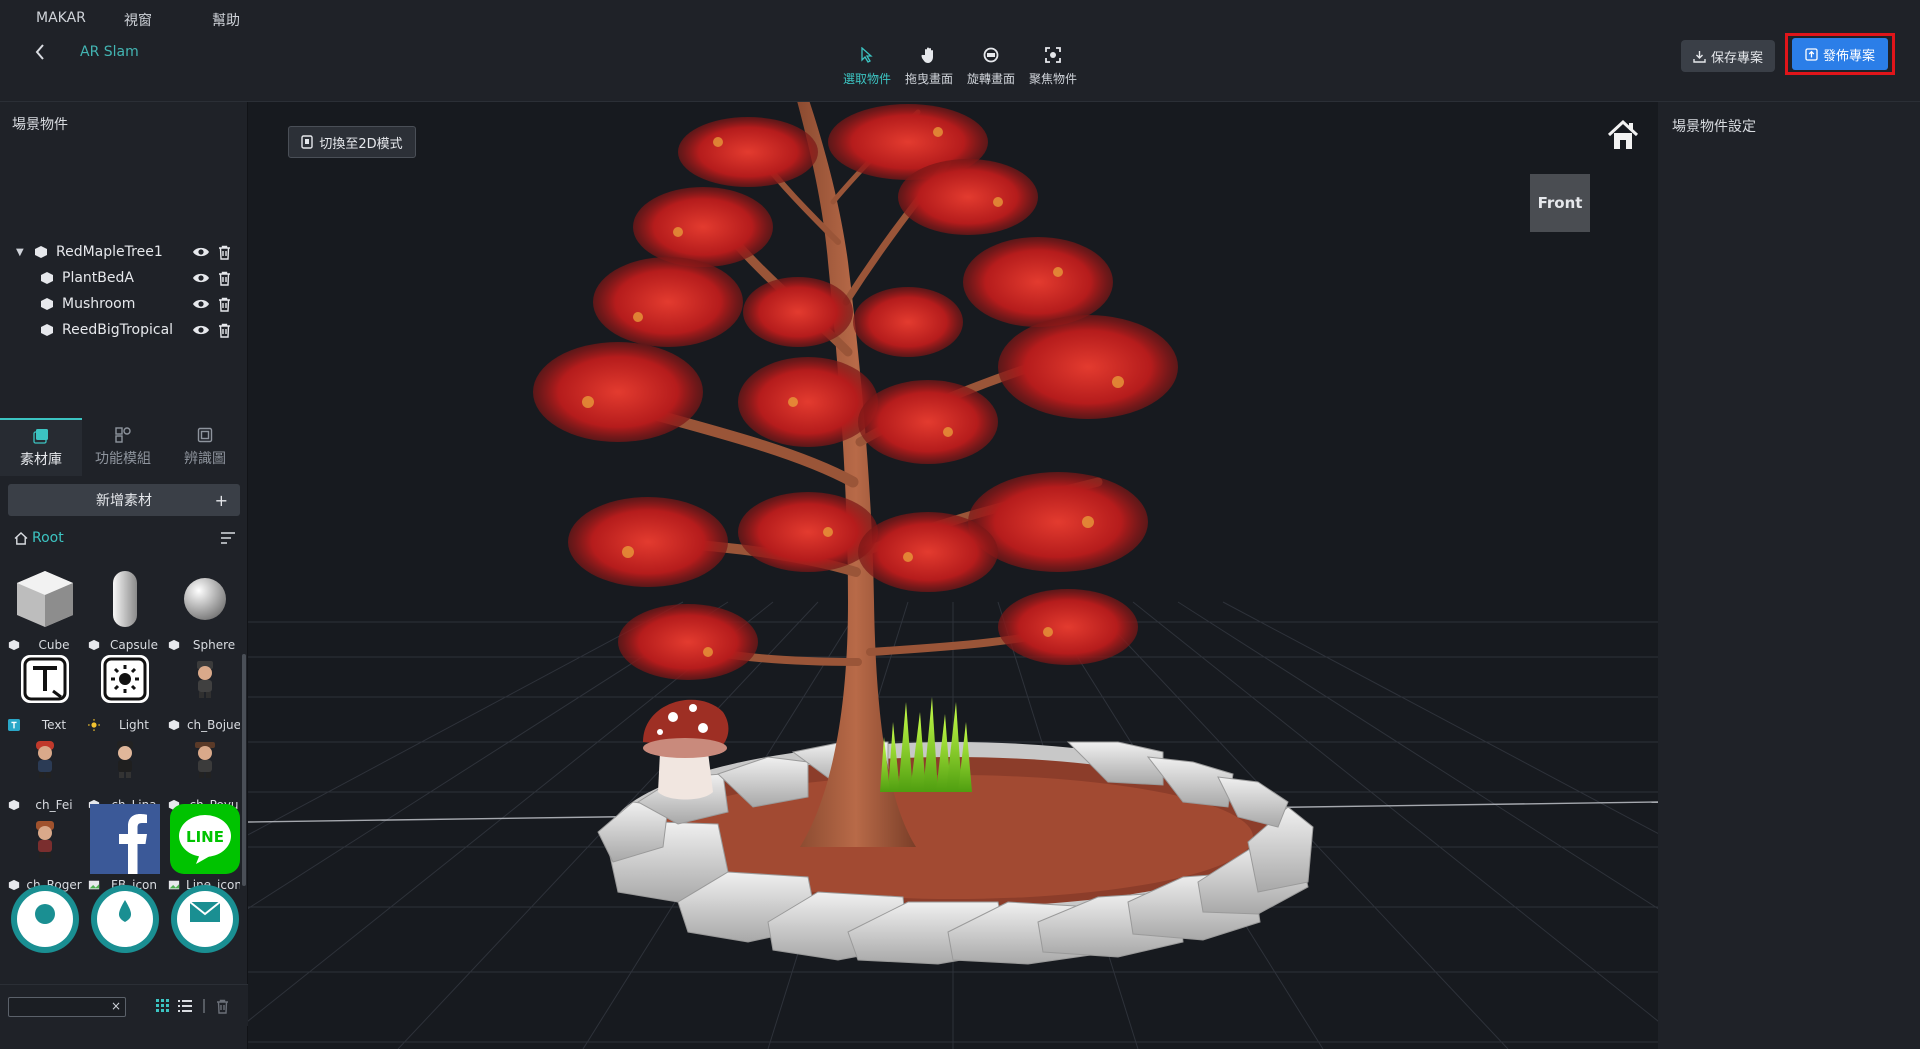 This screenshot has width=1920, height=1049. What do you see at coordinates (244, 770) in the screenshot?
I see `asset-scrollbar` at bounding box center [244, 770].